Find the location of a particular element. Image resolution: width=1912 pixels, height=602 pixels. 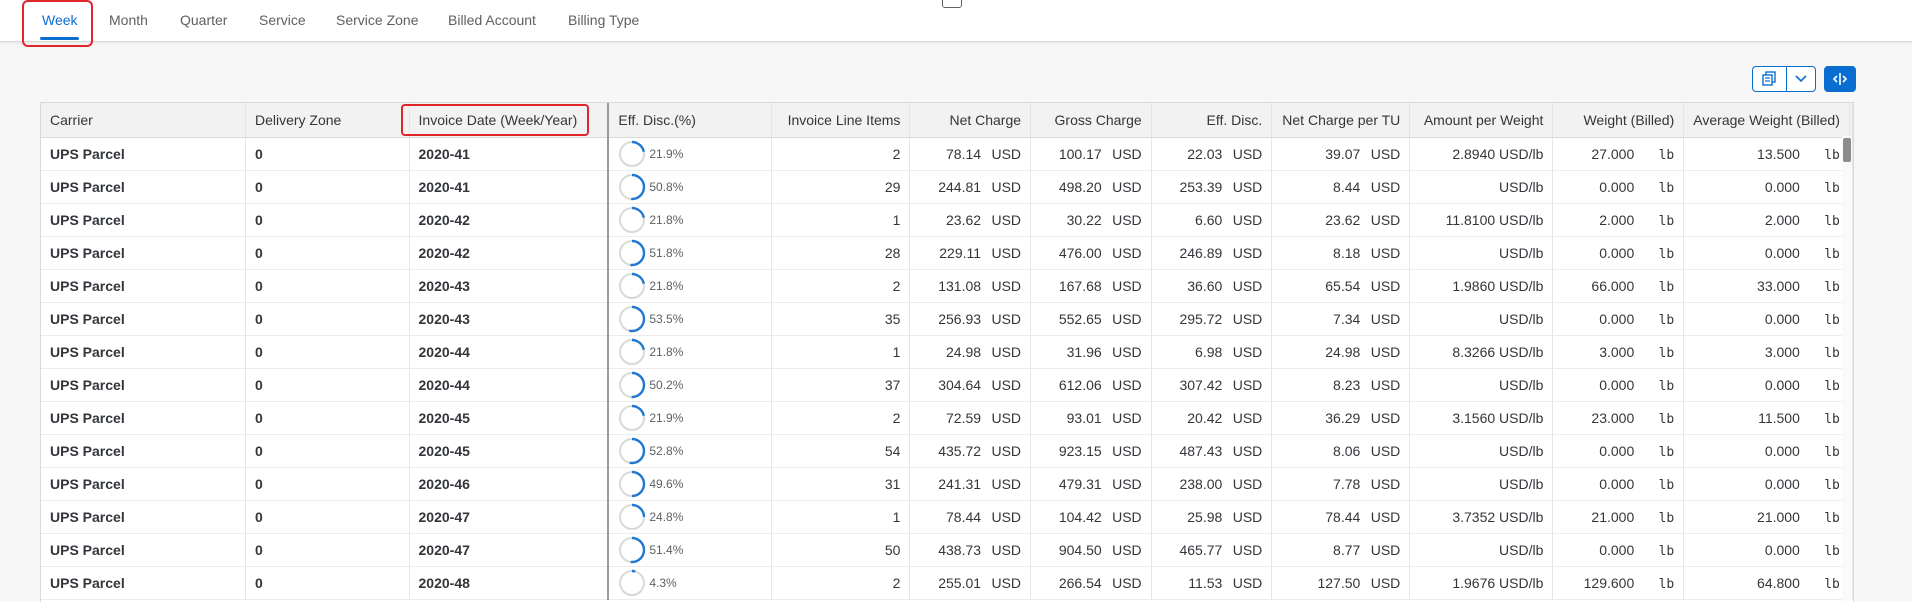

cell-net-charge: 23.62 USD is located at coordinates (970, 220).